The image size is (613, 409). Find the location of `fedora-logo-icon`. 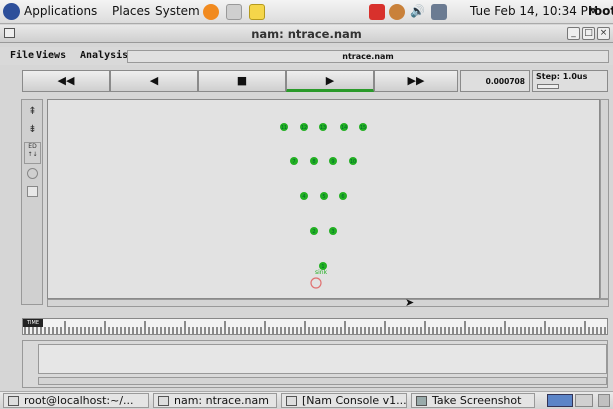

fedora-logo-icon is located at coordinates (11, 11).